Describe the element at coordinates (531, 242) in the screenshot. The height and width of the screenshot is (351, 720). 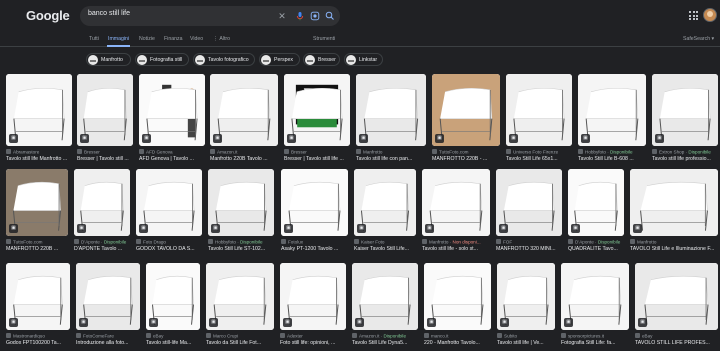
I see `result-source: FOF` at that location.